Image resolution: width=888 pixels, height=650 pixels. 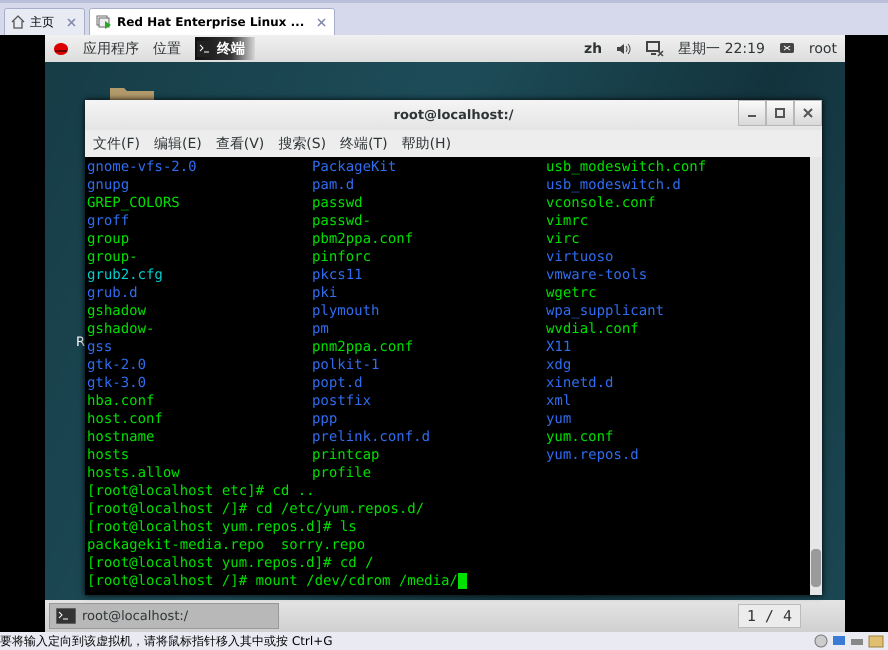 I want to click on active-app-button: 终端, so click(x=225, y=48).